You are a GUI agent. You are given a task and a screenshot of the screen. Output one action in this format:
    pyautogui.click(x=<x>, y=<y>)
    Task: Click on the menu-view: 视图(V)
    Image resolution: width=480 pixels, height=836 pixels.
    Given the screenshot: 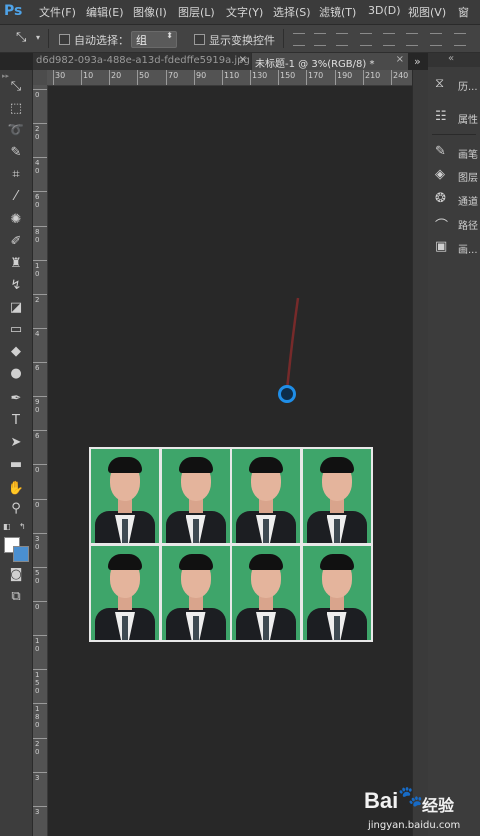 What is the action you would take?
    pyautogui.click(x=427, y=12)
    